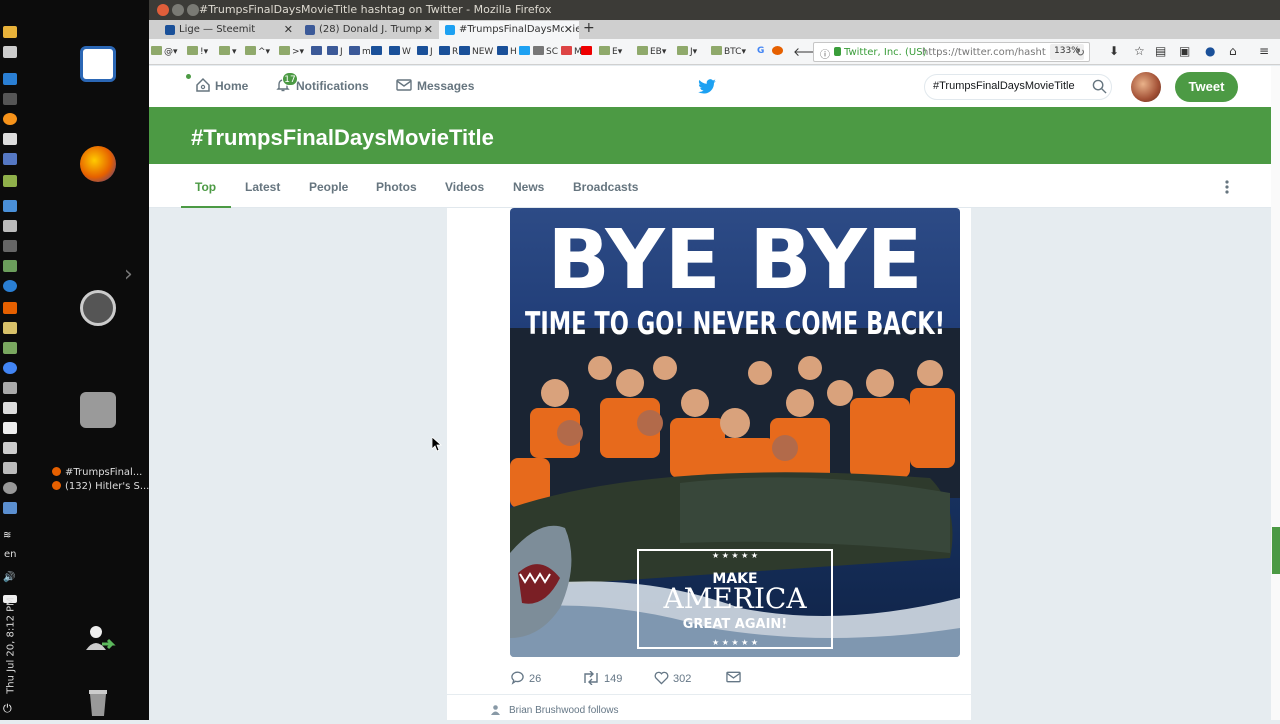 This screenshot has height=724, width=1280. What do you see at coordinates (464, 187) in the screenshot?
I see `tab-videos: Videos` at bounding box center [464, 187].